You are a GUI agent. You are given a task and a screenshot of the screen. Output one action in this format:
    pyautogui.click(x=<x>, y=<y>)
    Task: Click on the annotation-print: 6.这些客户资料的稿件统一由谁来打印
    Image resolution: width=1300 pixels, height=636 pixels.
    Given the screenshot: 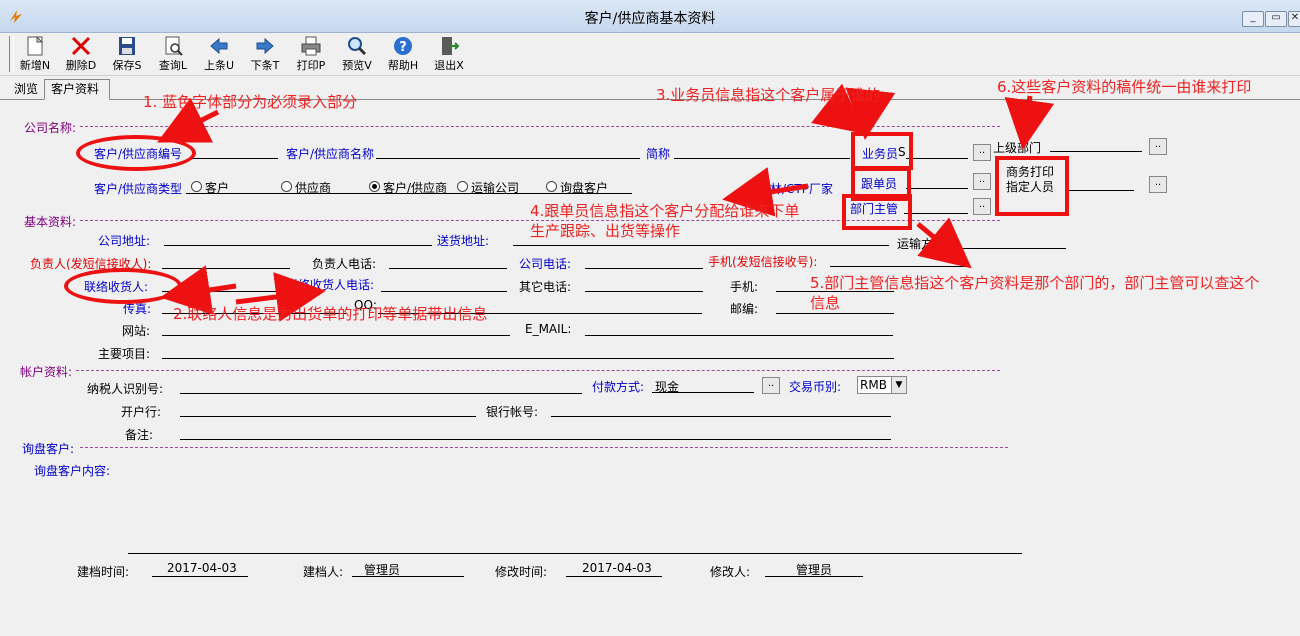 What is the action you would take?
    pyautogui.click(x=1124, y=87)
    